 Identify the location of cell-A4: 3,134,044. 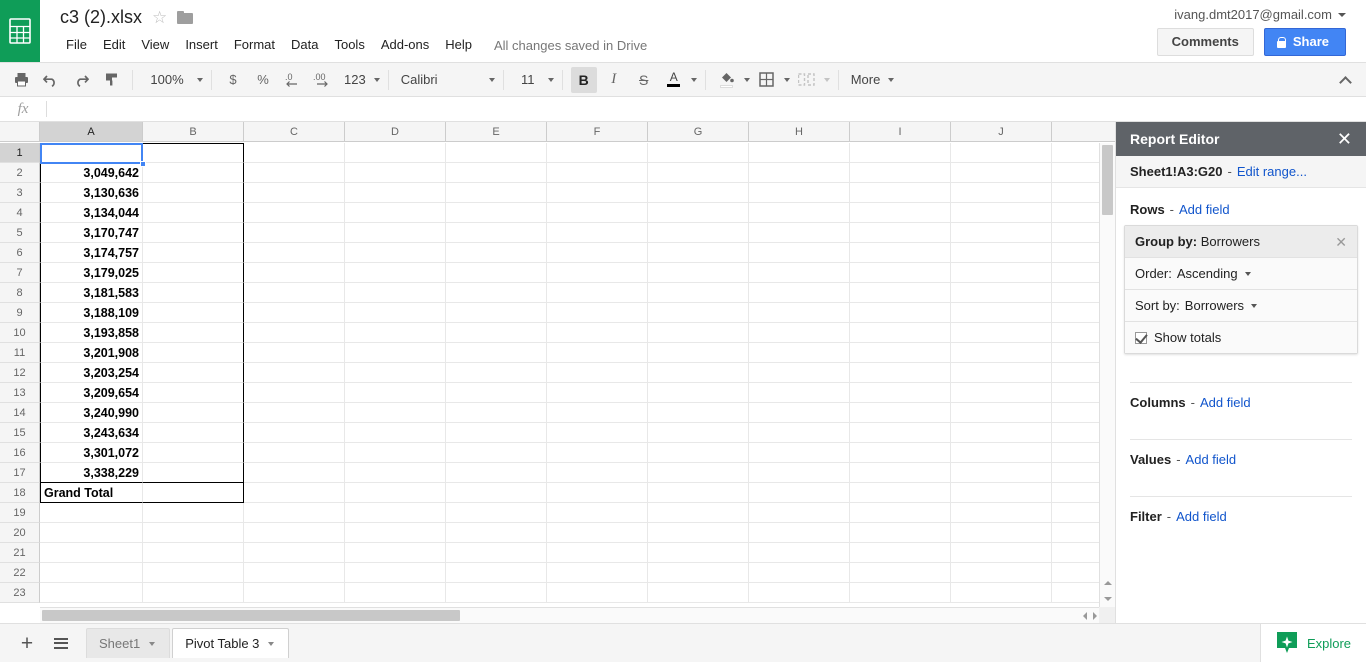
(91, 213).